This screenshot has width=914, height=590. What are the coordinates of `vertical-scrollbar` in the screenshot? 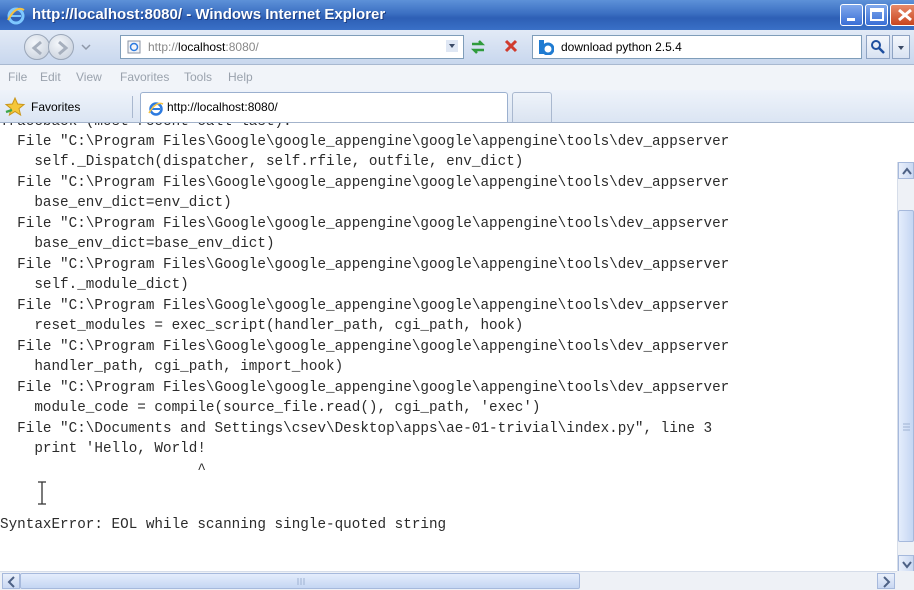 It's located at (905, 367).